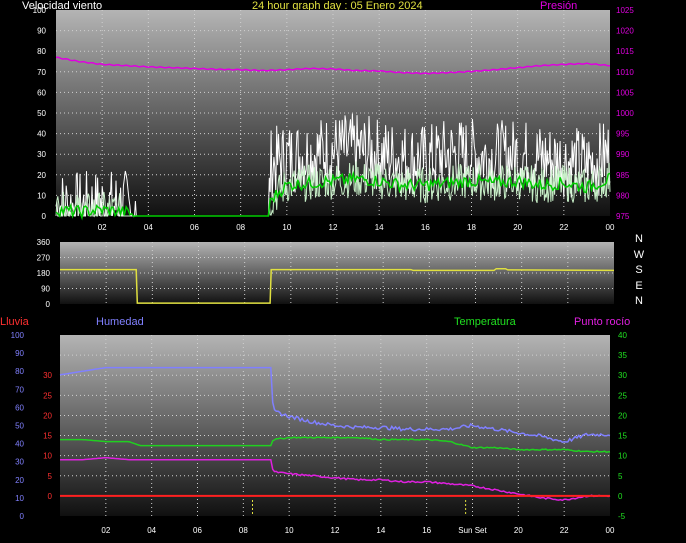  Describe the element at coordinates (44, 258) in the screenshot. I see `direction-axis-tick: 270` at that location.